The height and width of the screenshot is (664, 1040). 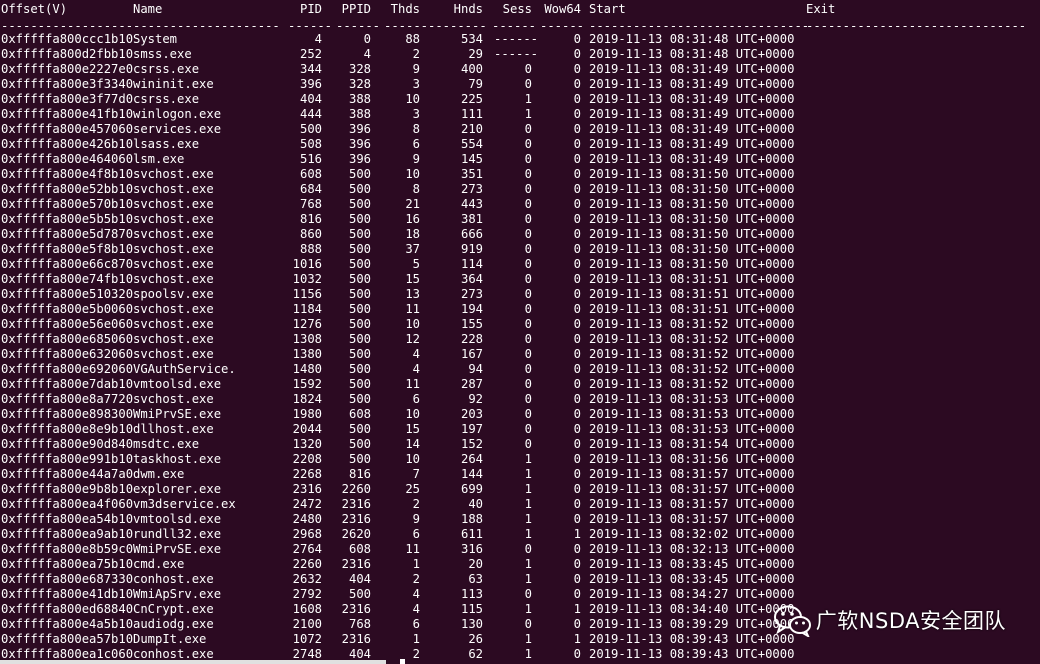 What do you see at coordinates (307, 399) in the screenshot?
I see `cell-pid: 1824` at bounding box center [307, 399].